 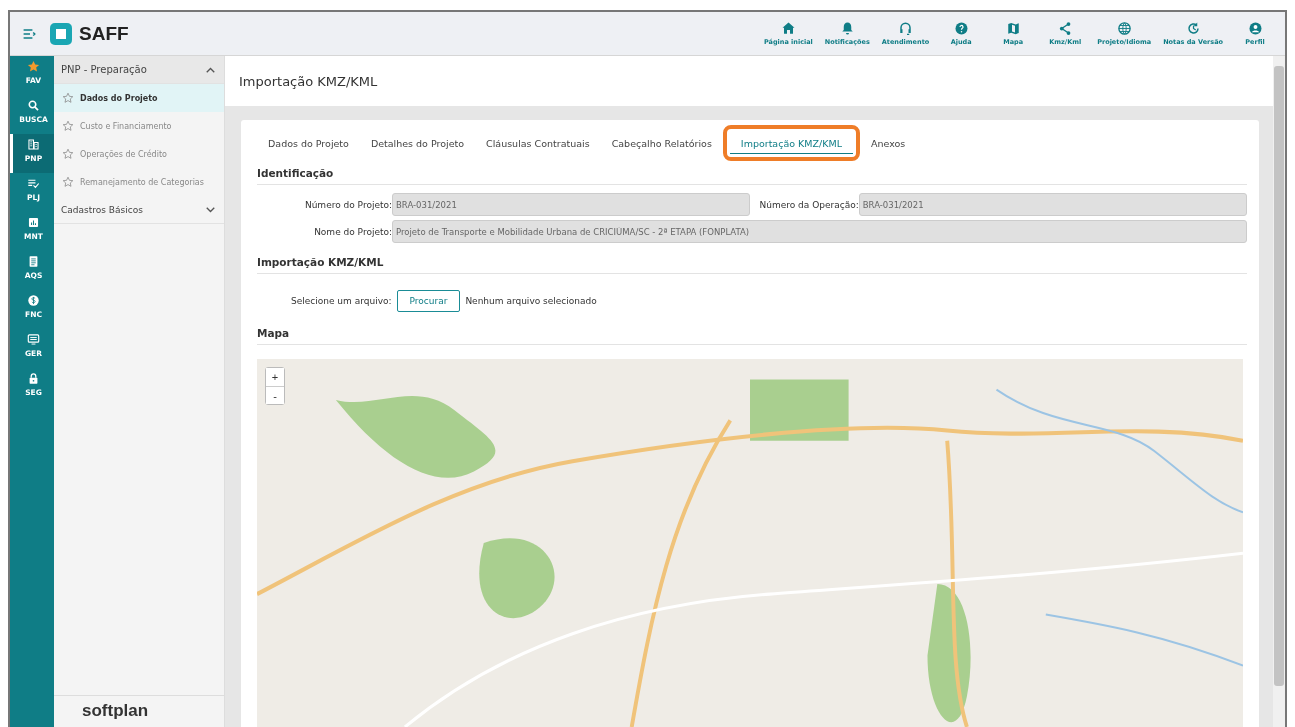 What do you see at coordinates (61, 33) in the screenshot?
I see `app-logo-icon` at bounding box center [61, 33].